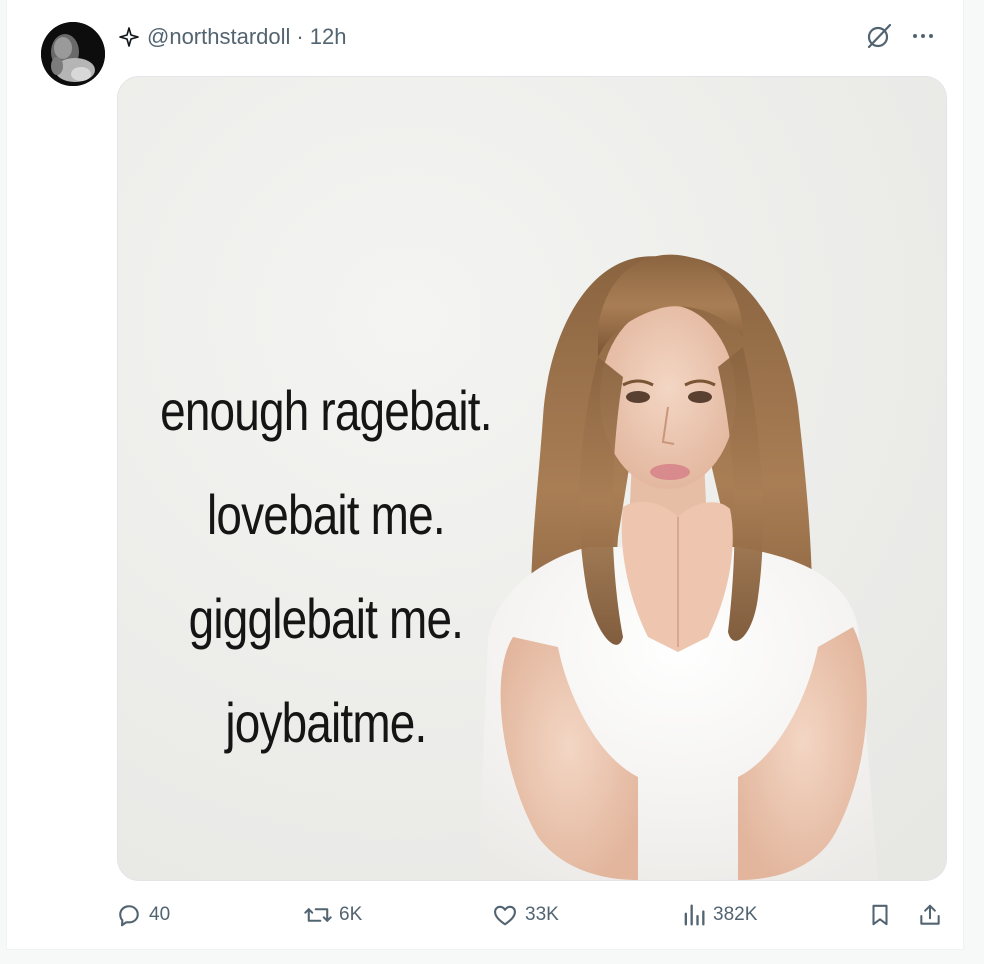 The width and height of the screenshot is (984, 964). What do you see at coordinates (735, 914) in the screenshot?
I see `views-count: 382K` at bounding box center [735, 914].